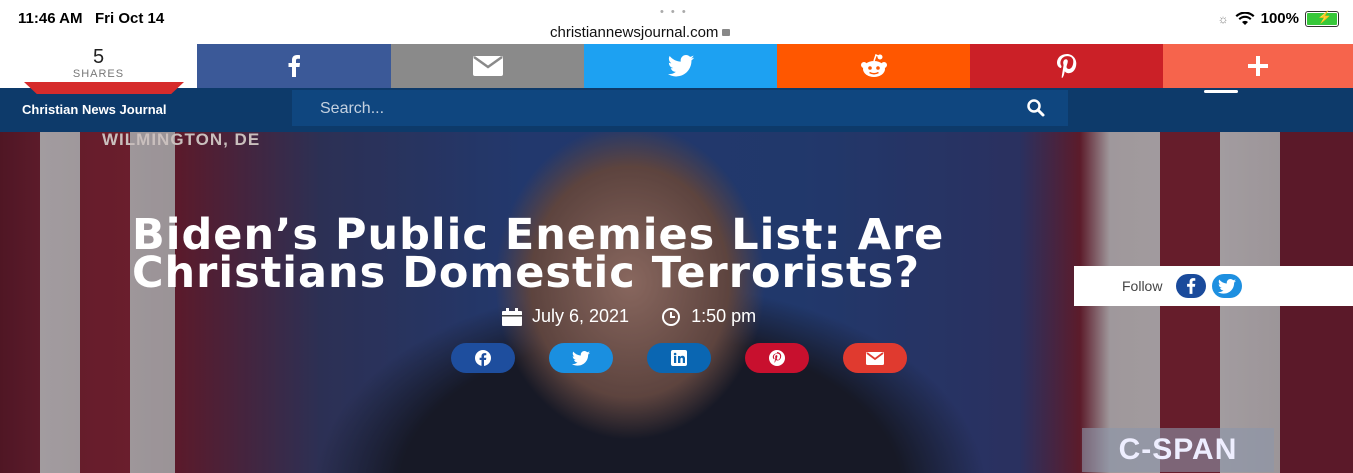 This screenshot has width=1353, height=473. I want to click on share-pinterest-button, so click(1066, 66).